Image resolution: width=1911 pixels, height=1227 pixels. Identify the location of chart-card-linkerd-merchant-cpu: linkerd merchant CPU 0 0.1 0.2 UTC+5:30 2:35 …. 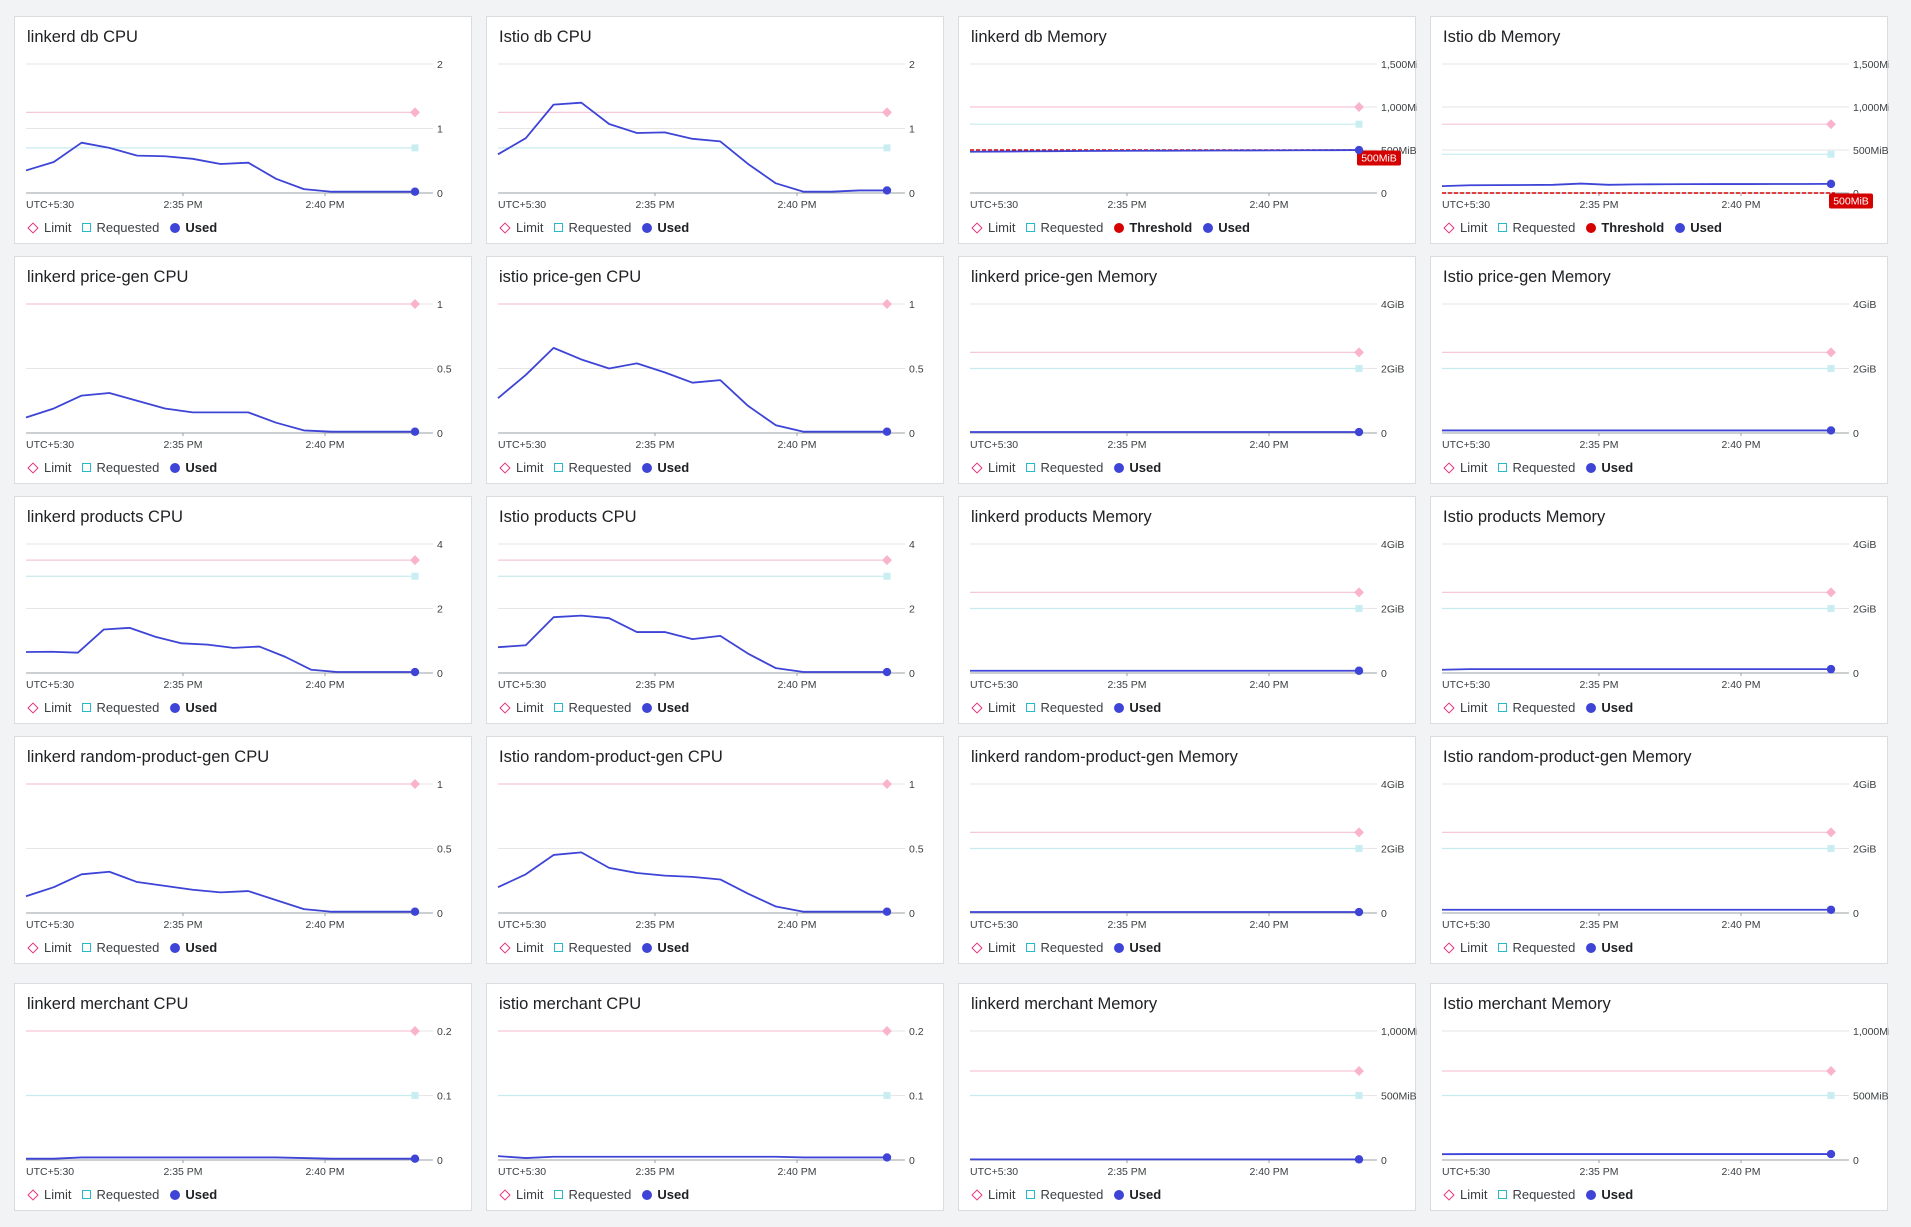
(243, 1097).